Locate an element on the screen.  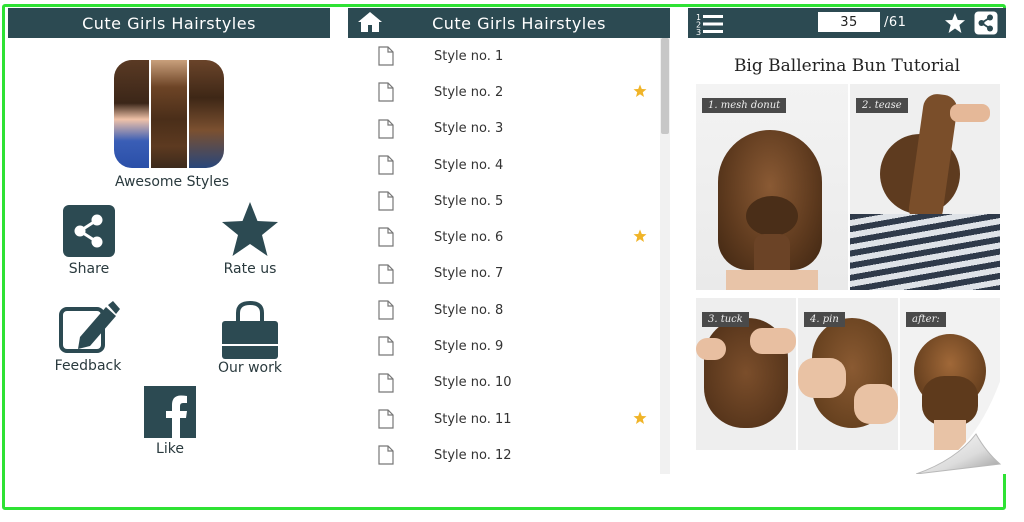
list-item: Style no. 12 is located at coordinates (504, 455).